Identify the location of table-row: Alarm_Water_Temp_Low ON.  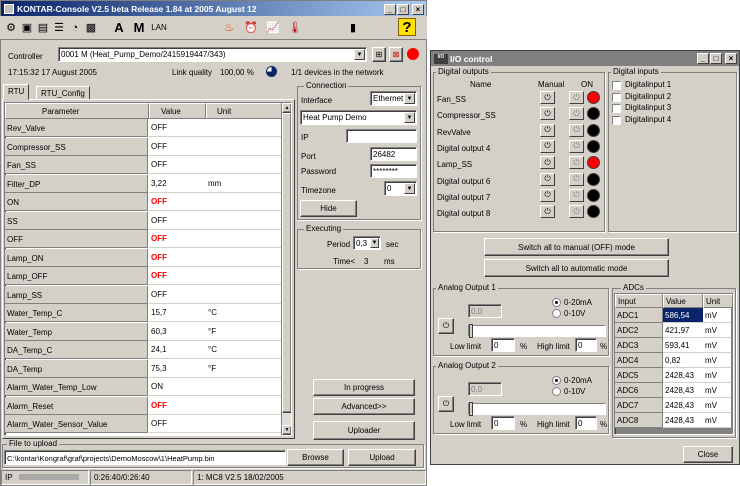
(144, 387).